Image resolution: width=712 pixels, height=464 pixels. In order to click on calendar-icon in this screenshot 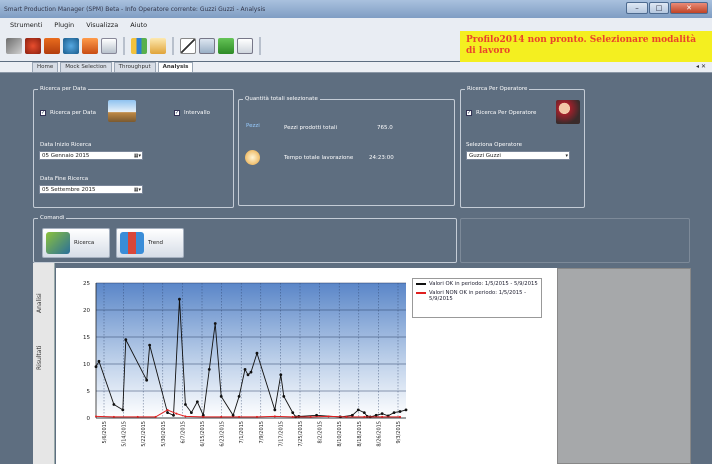, I will do `click(122, 111)`.